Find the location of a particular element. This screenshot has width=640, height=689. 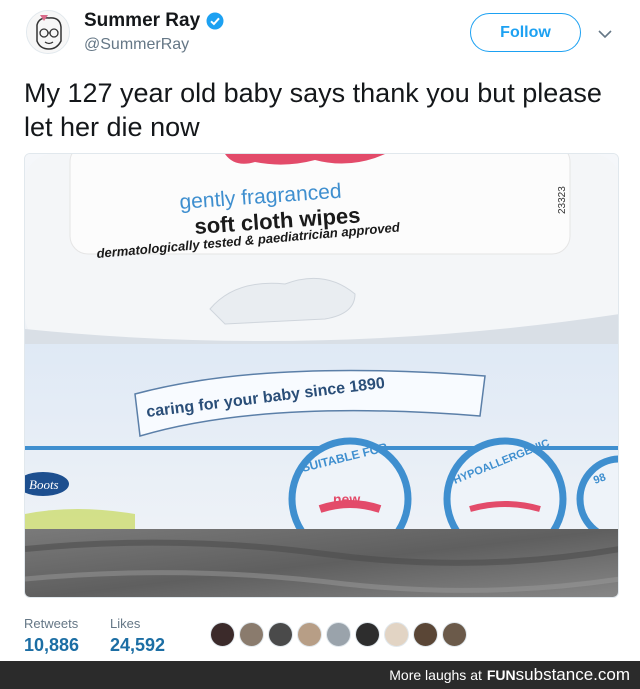

retweets-label: Retweets is located at coordinates (51, 623).